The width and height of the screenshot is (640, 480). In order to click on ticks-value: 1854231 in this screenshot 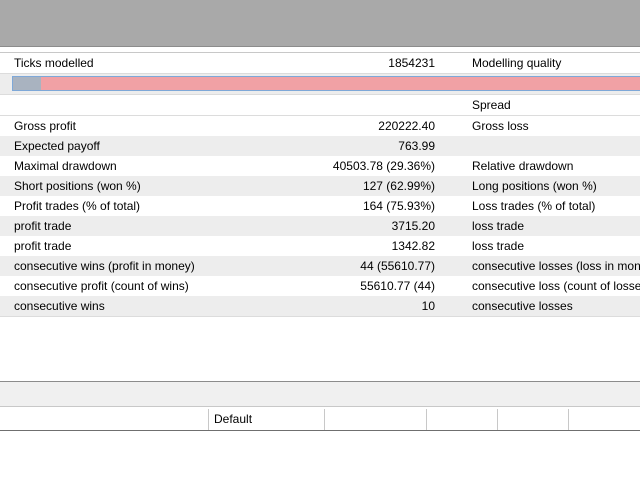, I will do `click(411, 63)`.